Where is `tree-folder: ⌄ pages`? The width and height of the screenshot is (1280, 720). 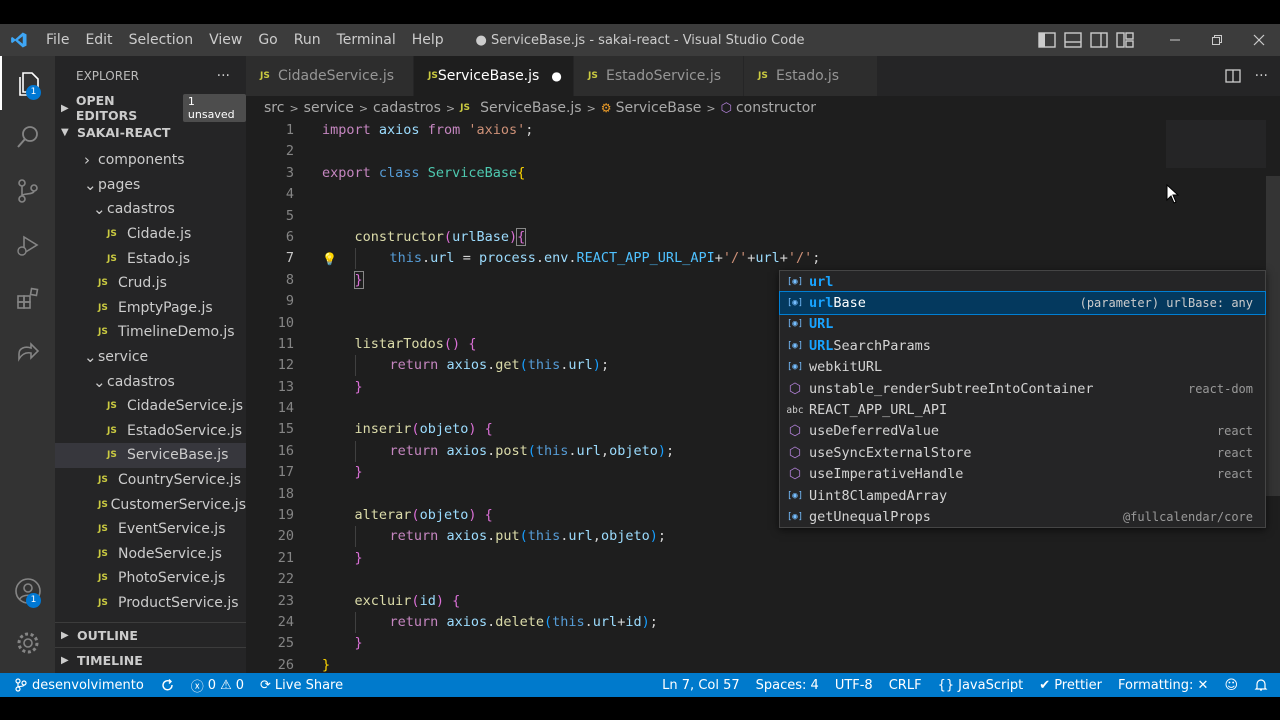
tree-folder: ⌄ pages is located at coordinates (150, 185).